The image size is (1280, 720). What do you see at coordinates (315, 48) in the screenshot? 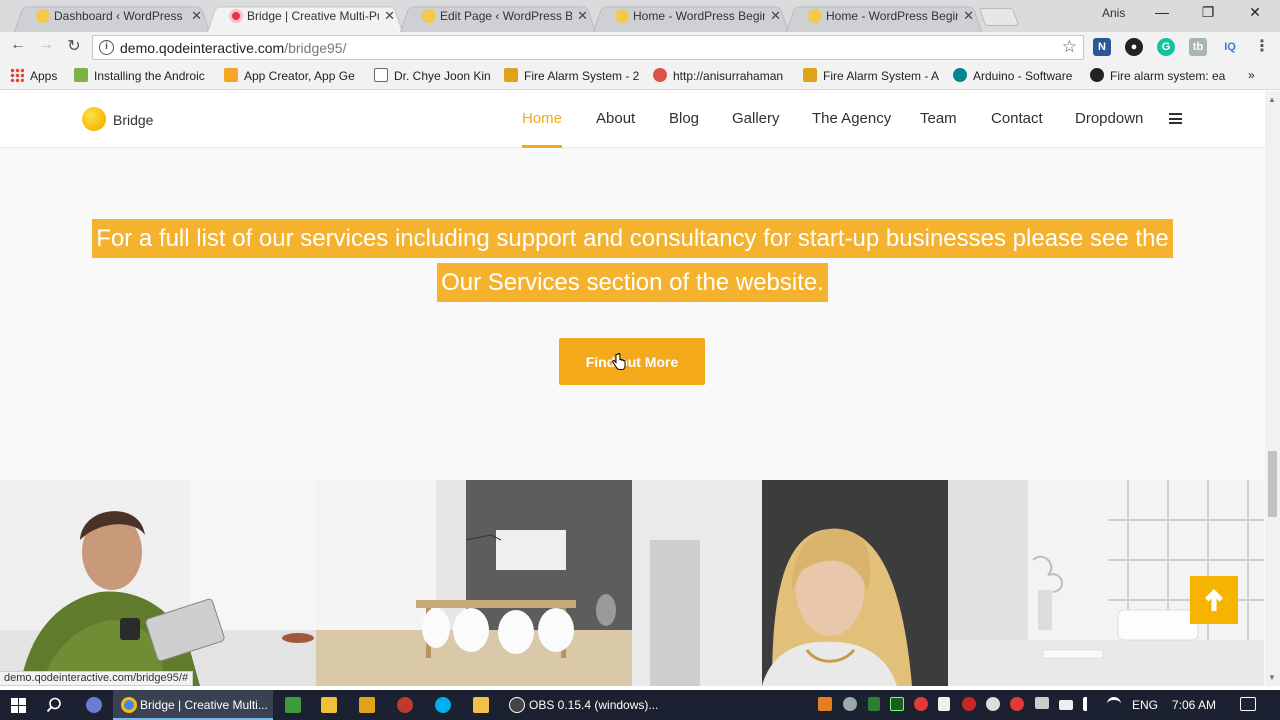
I see `url-path: /bridge95/` at bounding box center [315, 48].